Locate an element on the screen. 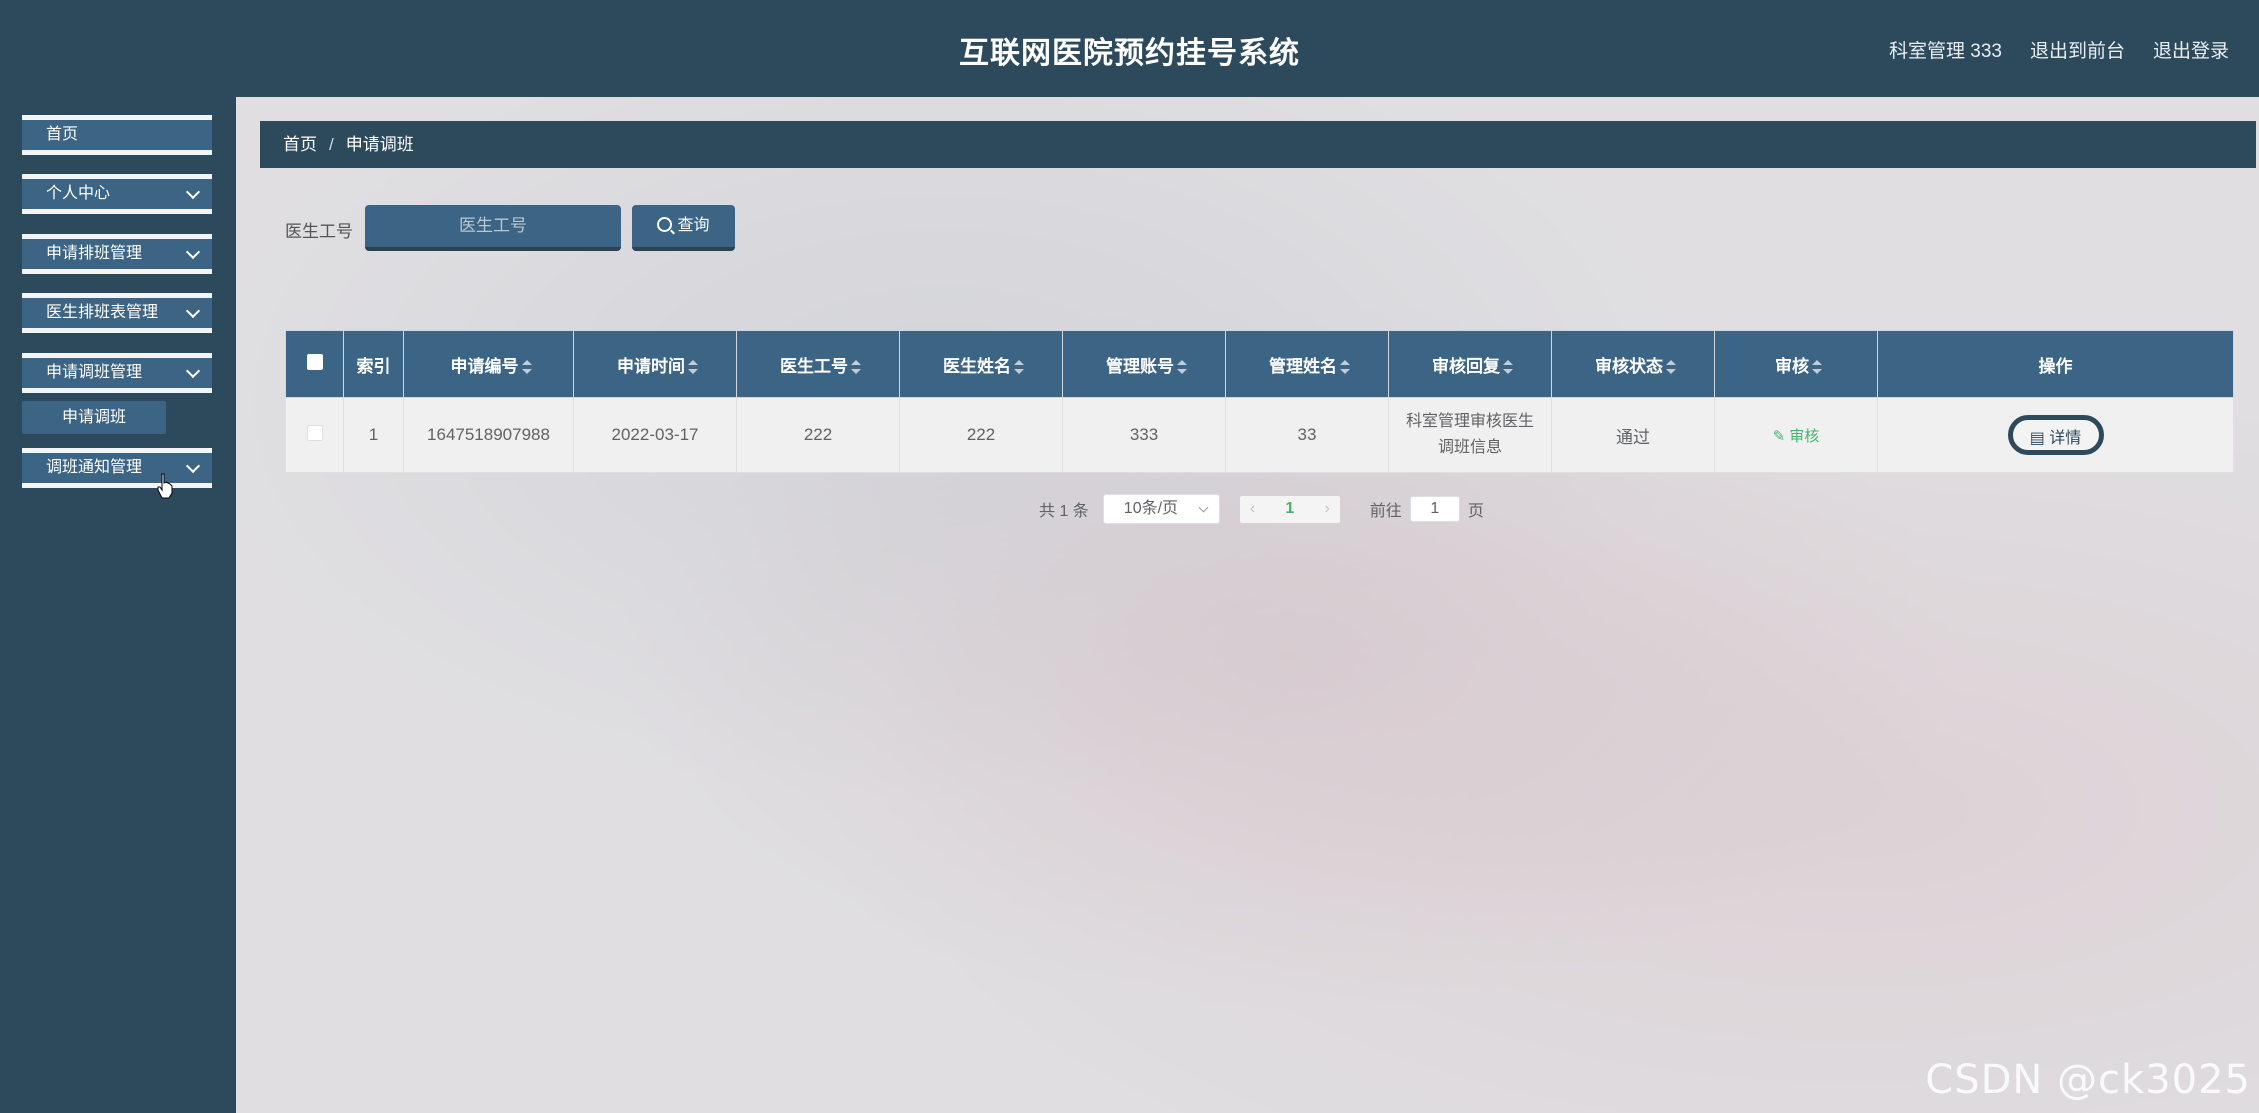 The height and width of the screenshot is (1113, 2259). cell-actions: ▤ 详情 is located at coordinates (2055, 435).